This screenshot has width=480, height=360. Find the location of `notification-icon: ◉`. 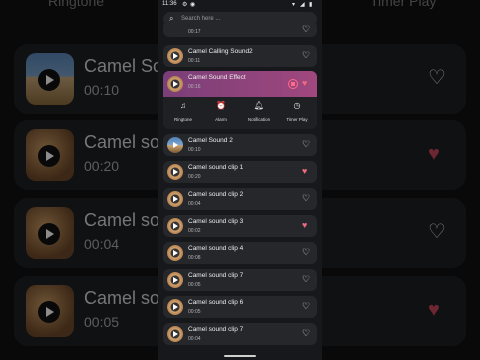

notification-icon: ◉ is located at coordinates (193, 5).